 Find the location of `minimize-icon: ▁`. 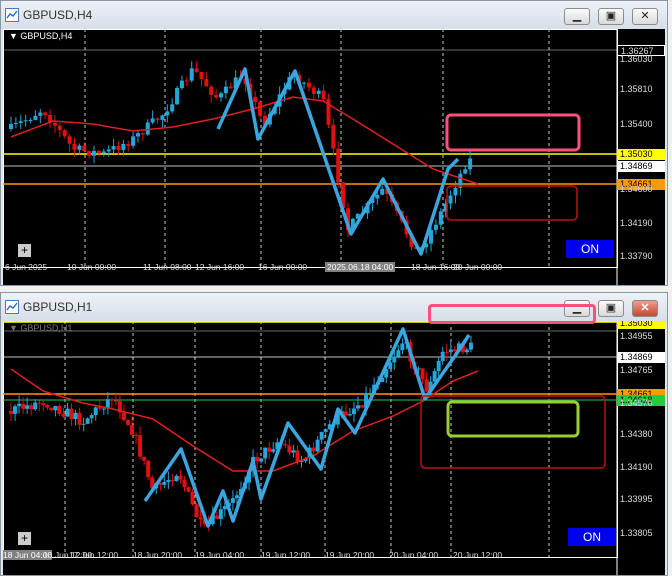

minimize-icon: ▁ is located at coordinates (577, 16).